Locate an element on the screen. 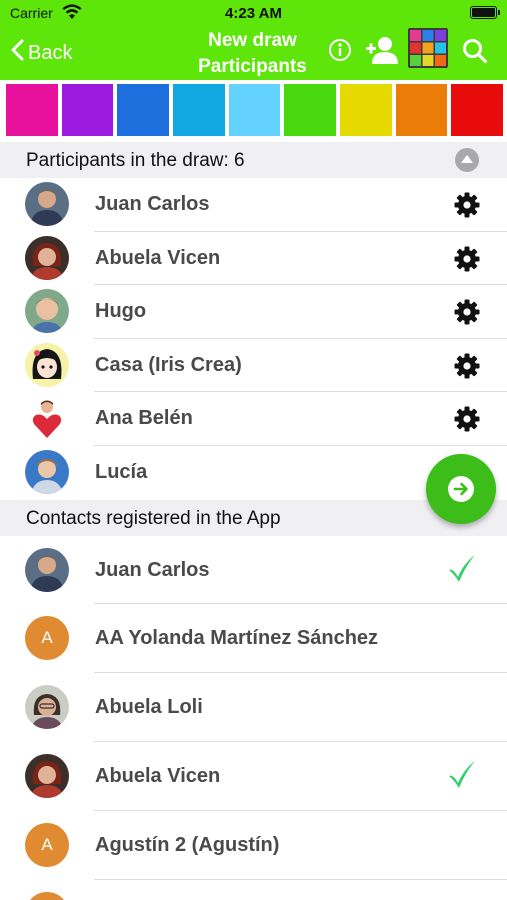  participant-name: Ana Belén is located at coordinates (144, 418).